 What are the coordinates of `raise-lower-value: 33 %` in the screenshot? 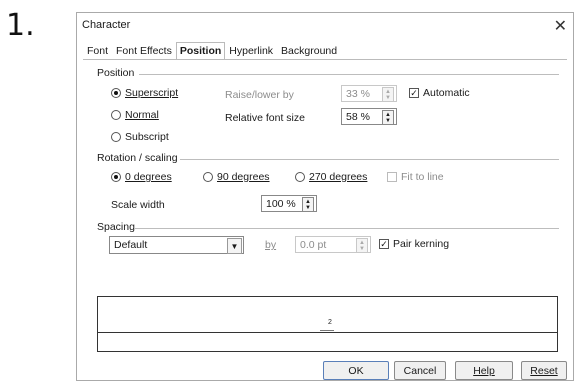 It's located at (358, 93).